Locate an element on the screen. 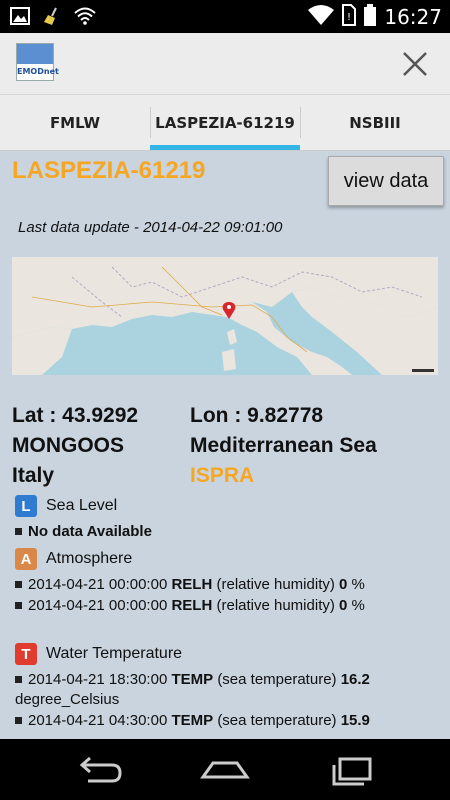  latitude: Lat : 43.9292 is located at coordinates (75, 415).